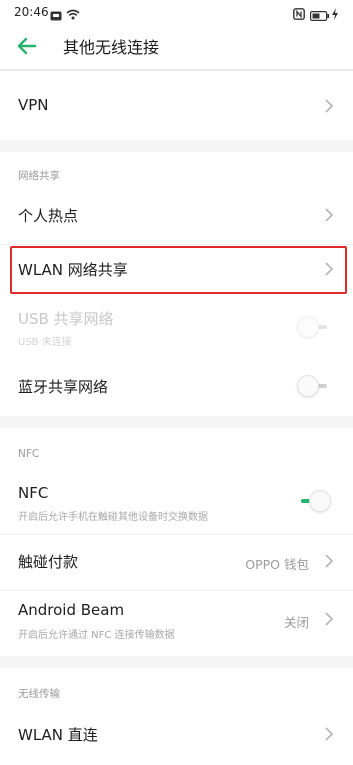  I want to click on row-label: Android Beam, so click(71, 610).